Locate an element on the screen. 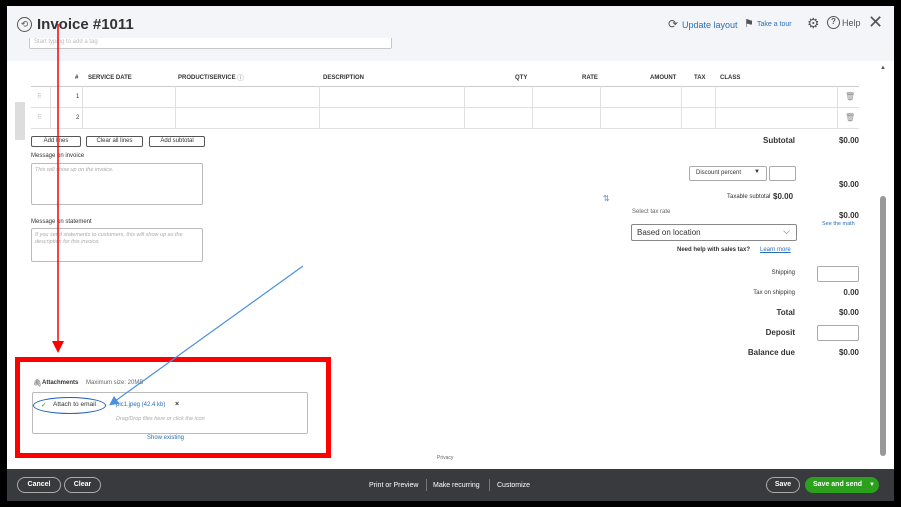 Image resolution: width=901 pixels, height=507 pixels. col-header-class: CLASS is located at coordinates (730, 78).